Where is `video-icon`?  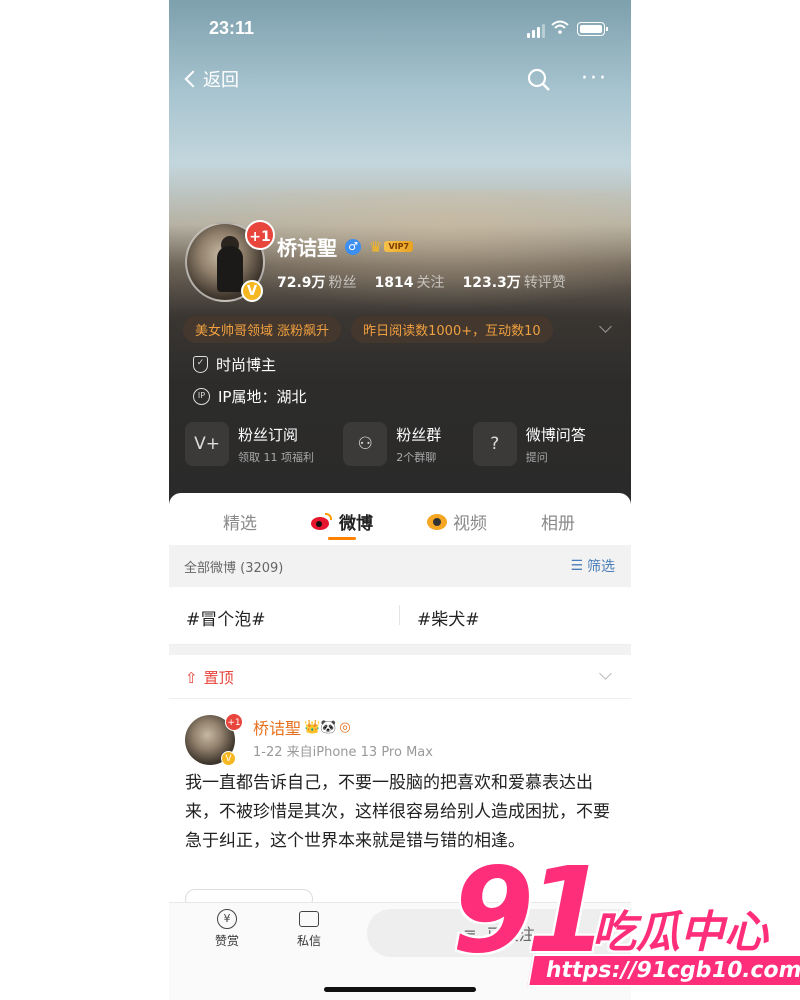 video-icon is located at coordinates (437, 521).